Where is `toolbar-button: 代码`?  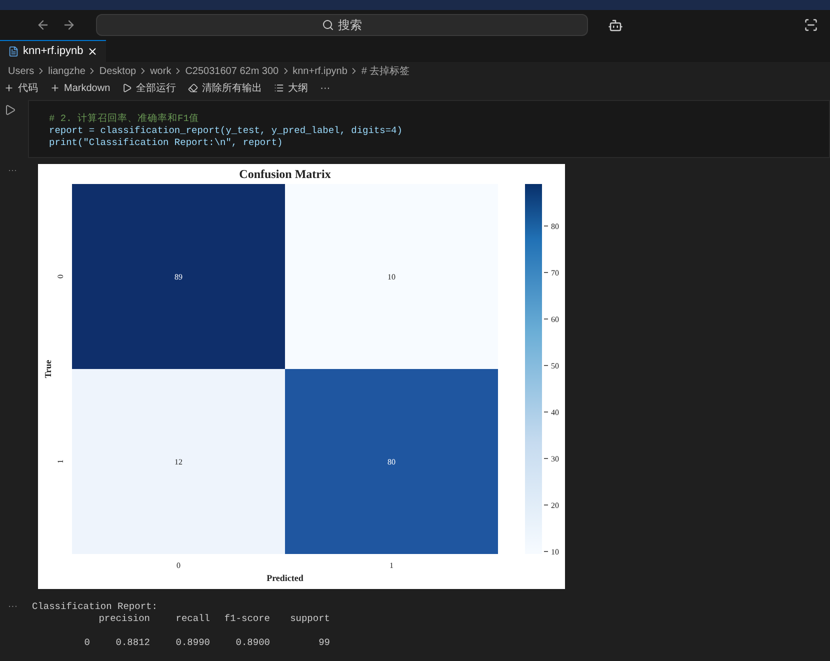 toolbar-button: 代码 is located at coordinates (21, 88).